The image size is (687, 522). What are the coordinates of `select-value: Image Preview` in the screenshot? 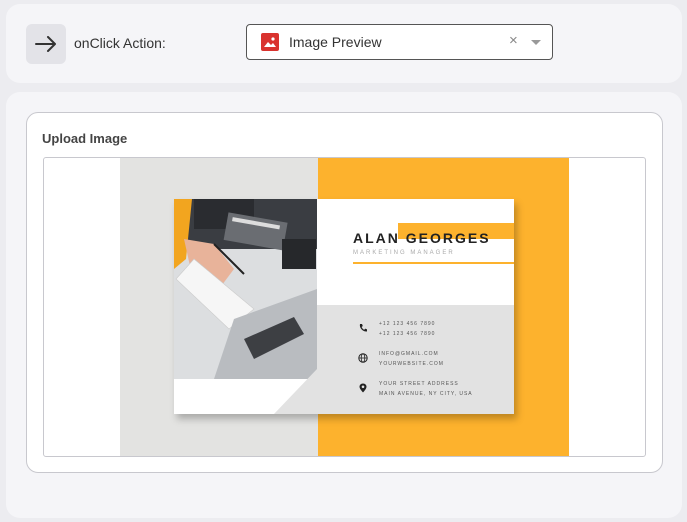 It's located at (335, 42).